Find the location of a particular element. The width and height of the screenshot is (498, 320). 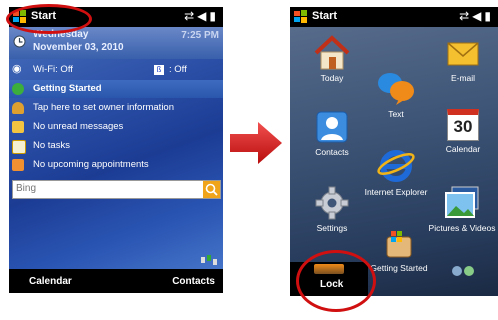

search-button is located at coordinates (211, 189).